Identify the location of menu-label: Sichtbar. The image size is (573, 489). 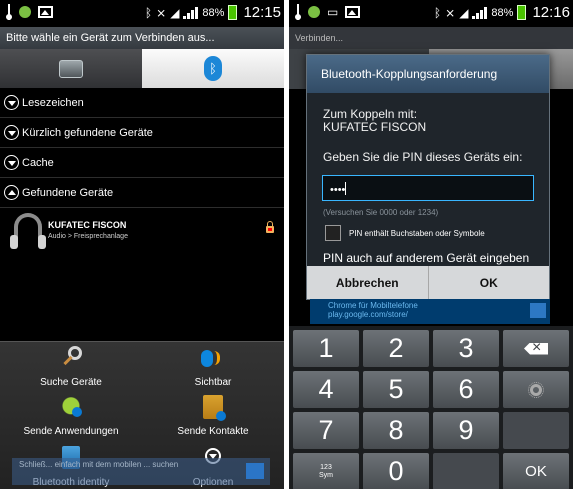
(213, 382).